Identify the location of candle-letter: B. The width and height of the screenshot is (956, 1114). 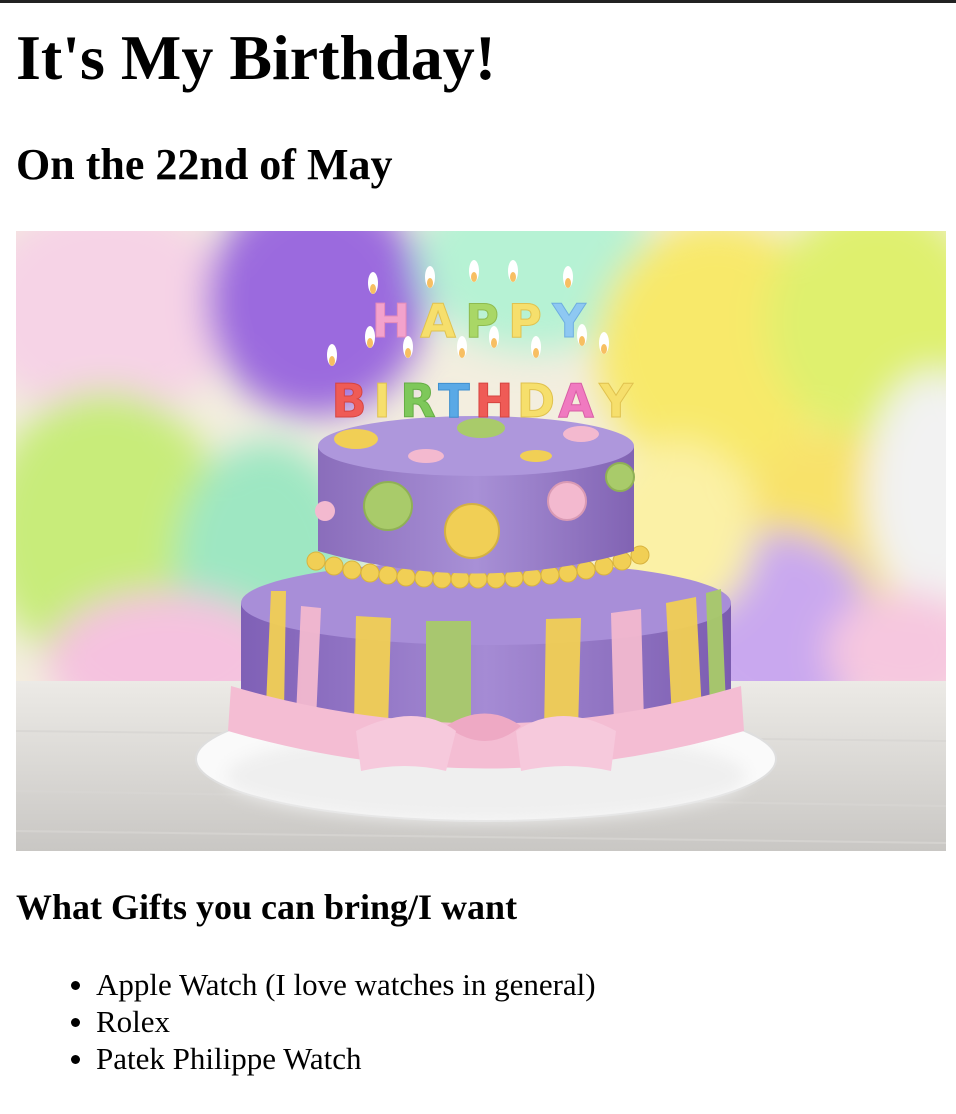
(348, 401).